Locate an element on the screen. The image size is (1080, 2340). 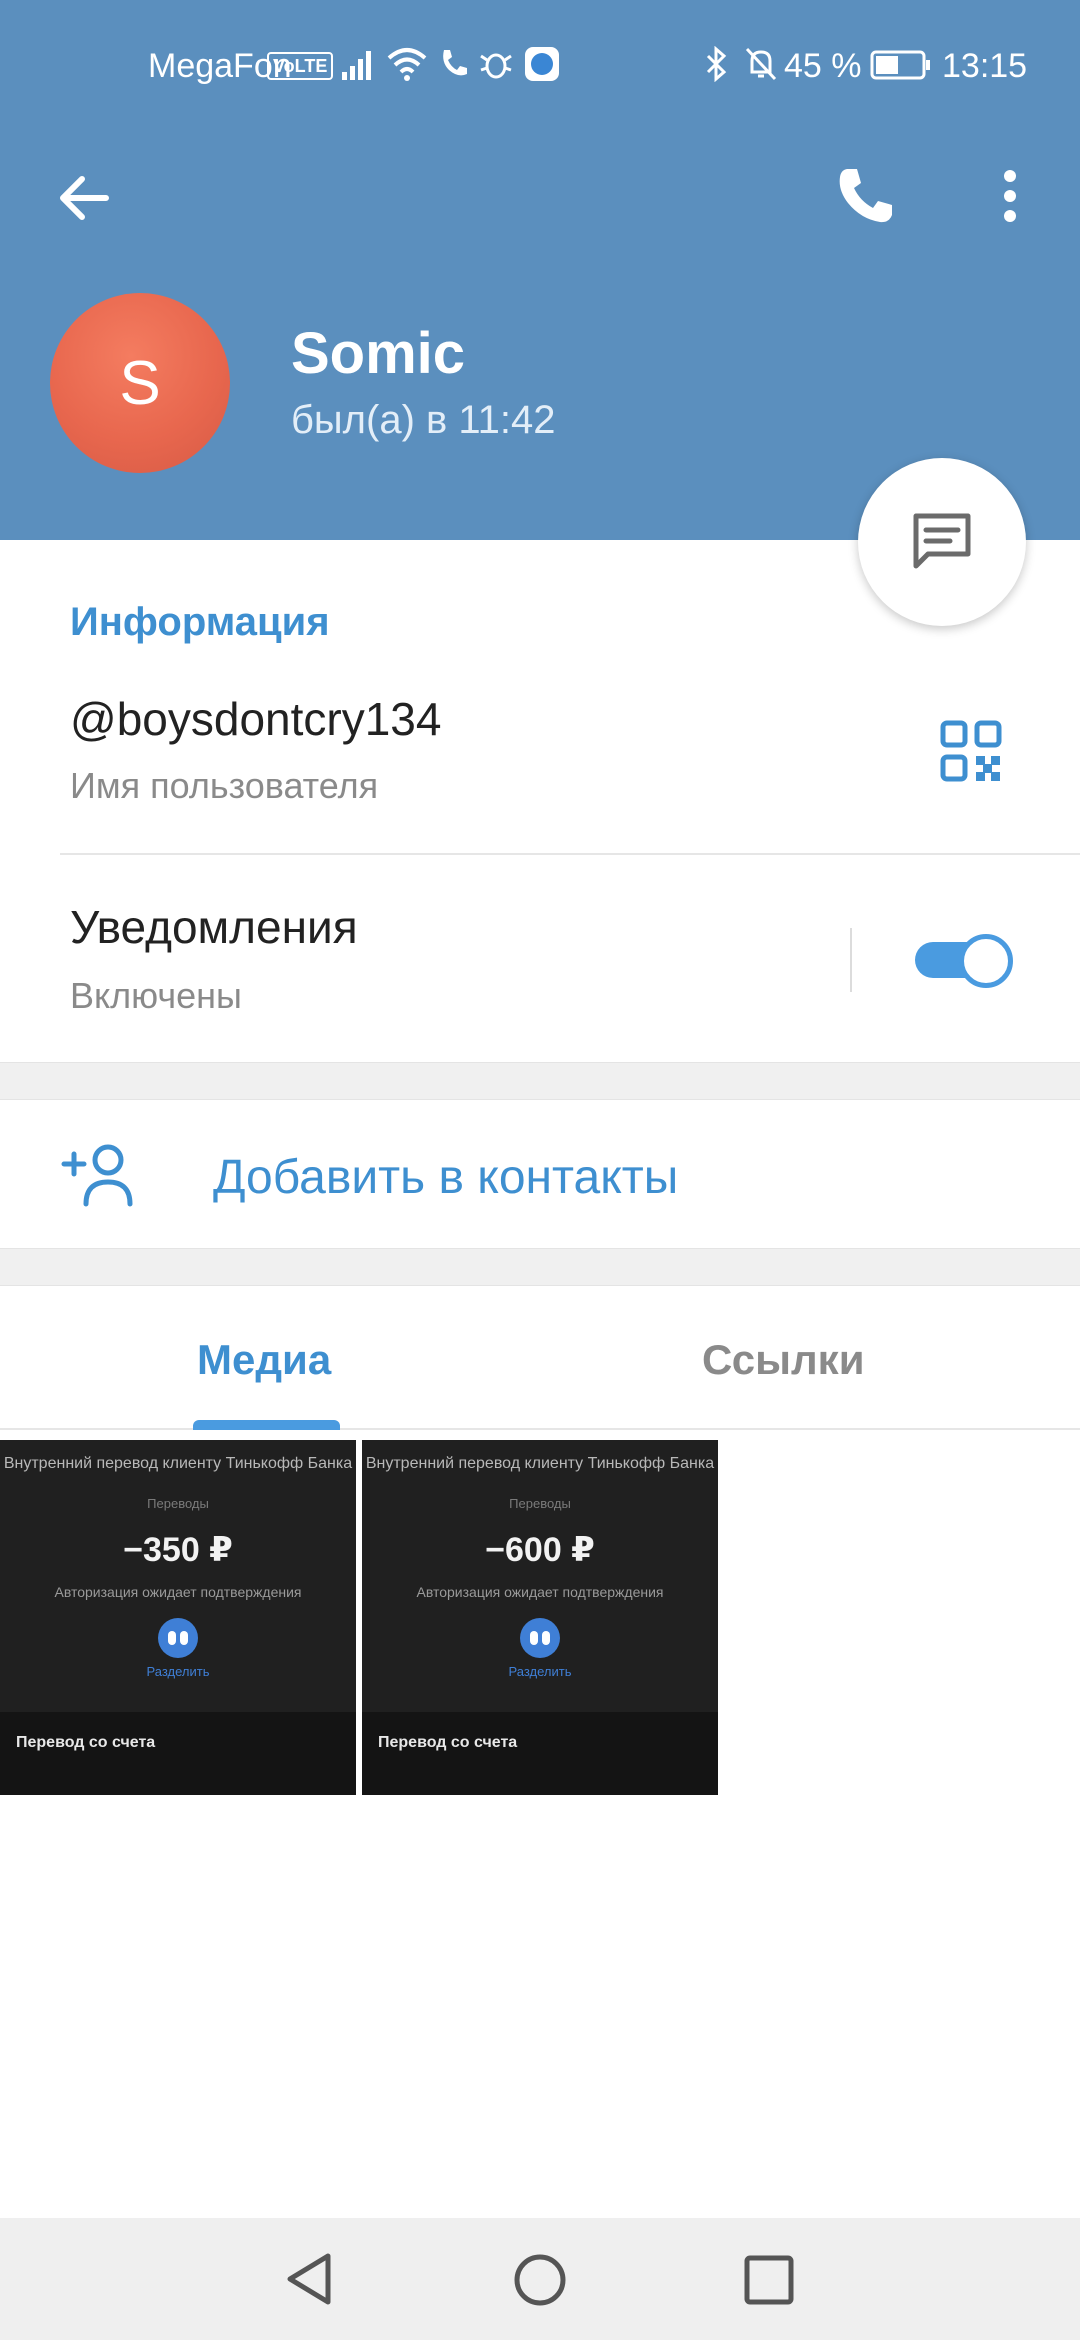
send-message-button is located at coordinates (942, 542).